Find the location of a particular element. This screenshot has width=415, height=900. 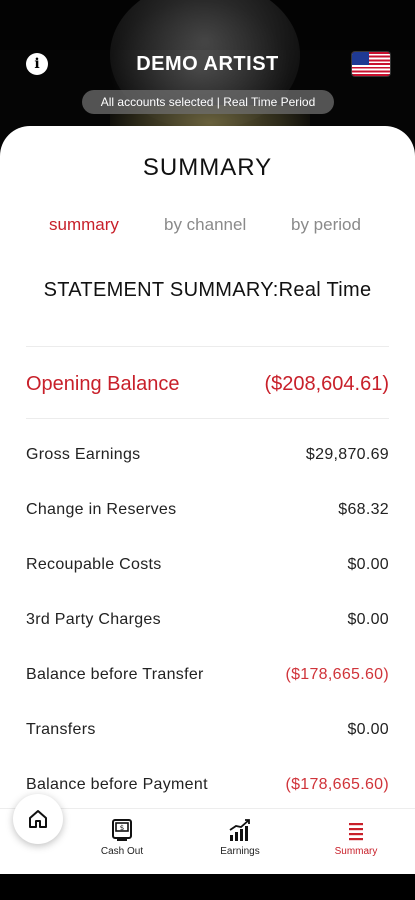

tab-by-channel: by channel is located at coordinates (205, 225).